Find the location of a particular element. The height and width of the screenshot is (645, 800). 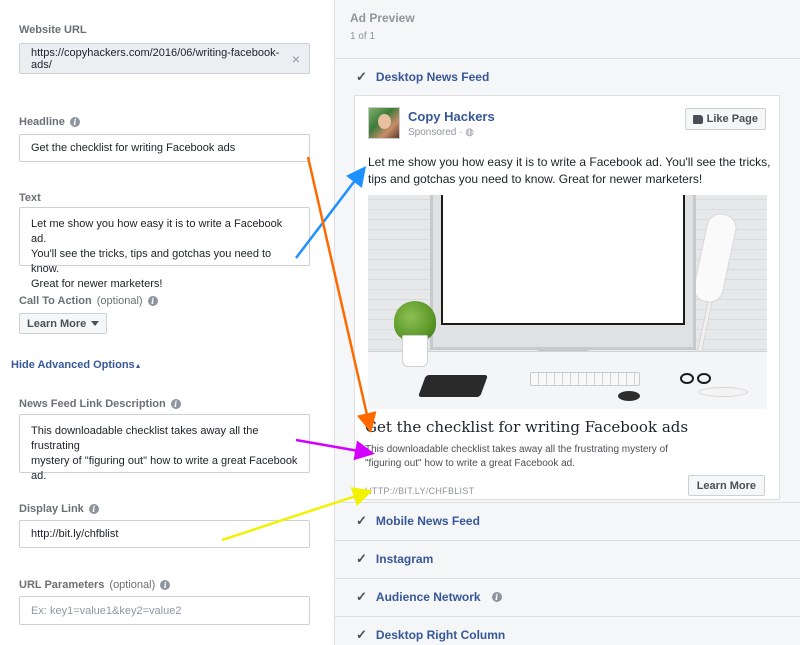

section-desktop-right-column: ✓ Desktop Right Column is located at coordinates (567, 630).